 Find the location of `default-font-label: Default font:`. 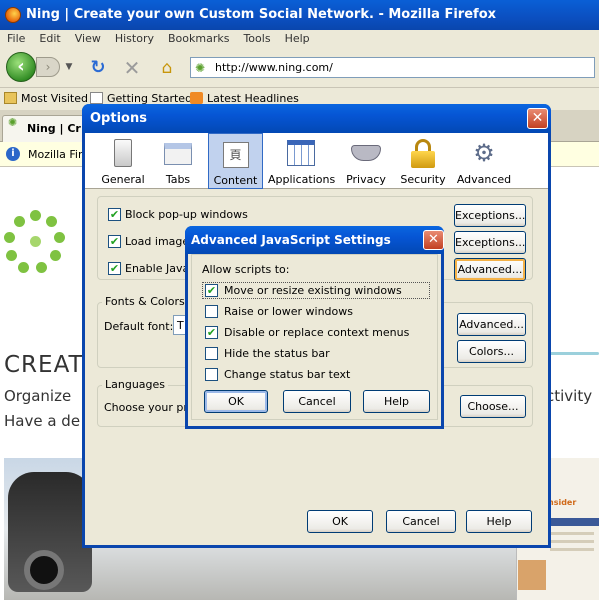

default-font-label: Default font: is located at coordinates (139, 326).